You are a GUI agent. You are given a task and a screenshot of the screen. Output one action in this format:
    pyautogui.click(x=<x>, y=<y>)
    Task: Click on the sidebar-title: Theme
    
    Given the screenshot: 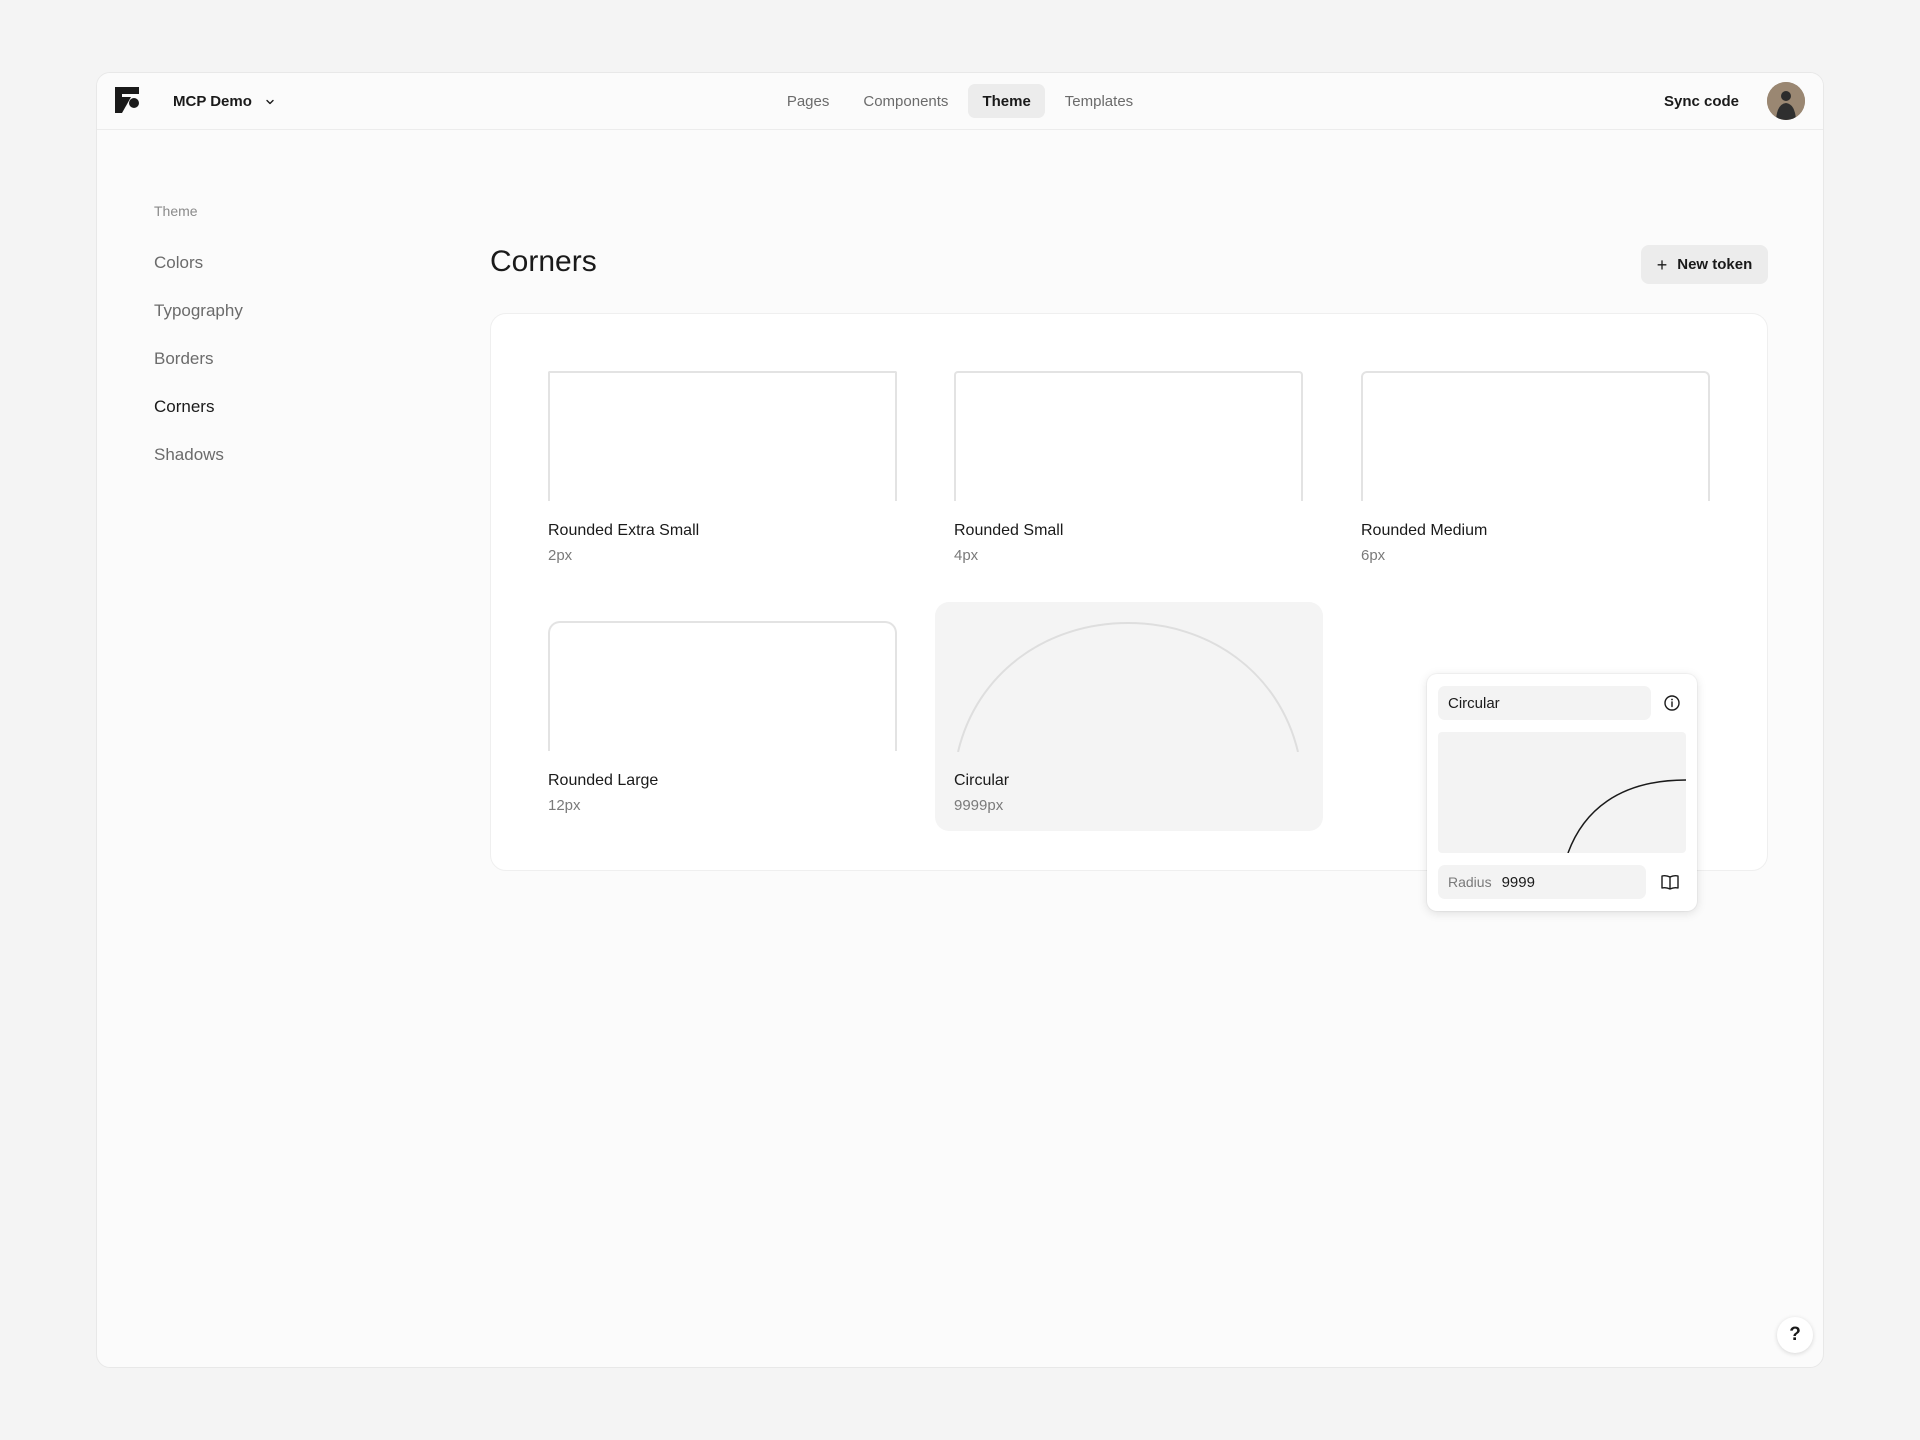 What is the action you would take?
    pyautogui.click(x=176, y=211)
    